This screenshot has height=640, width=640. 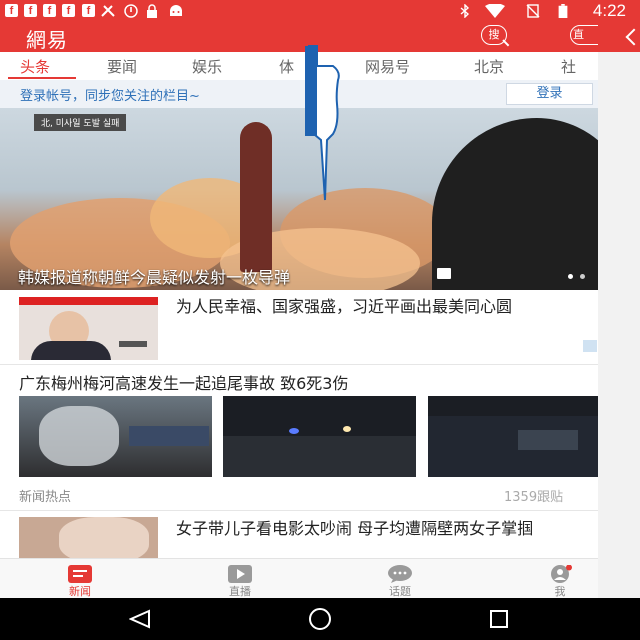 What do you see at coordinates (176, 10) in the screenshot?
I see `android-icon` at bounding box center [176, 10].